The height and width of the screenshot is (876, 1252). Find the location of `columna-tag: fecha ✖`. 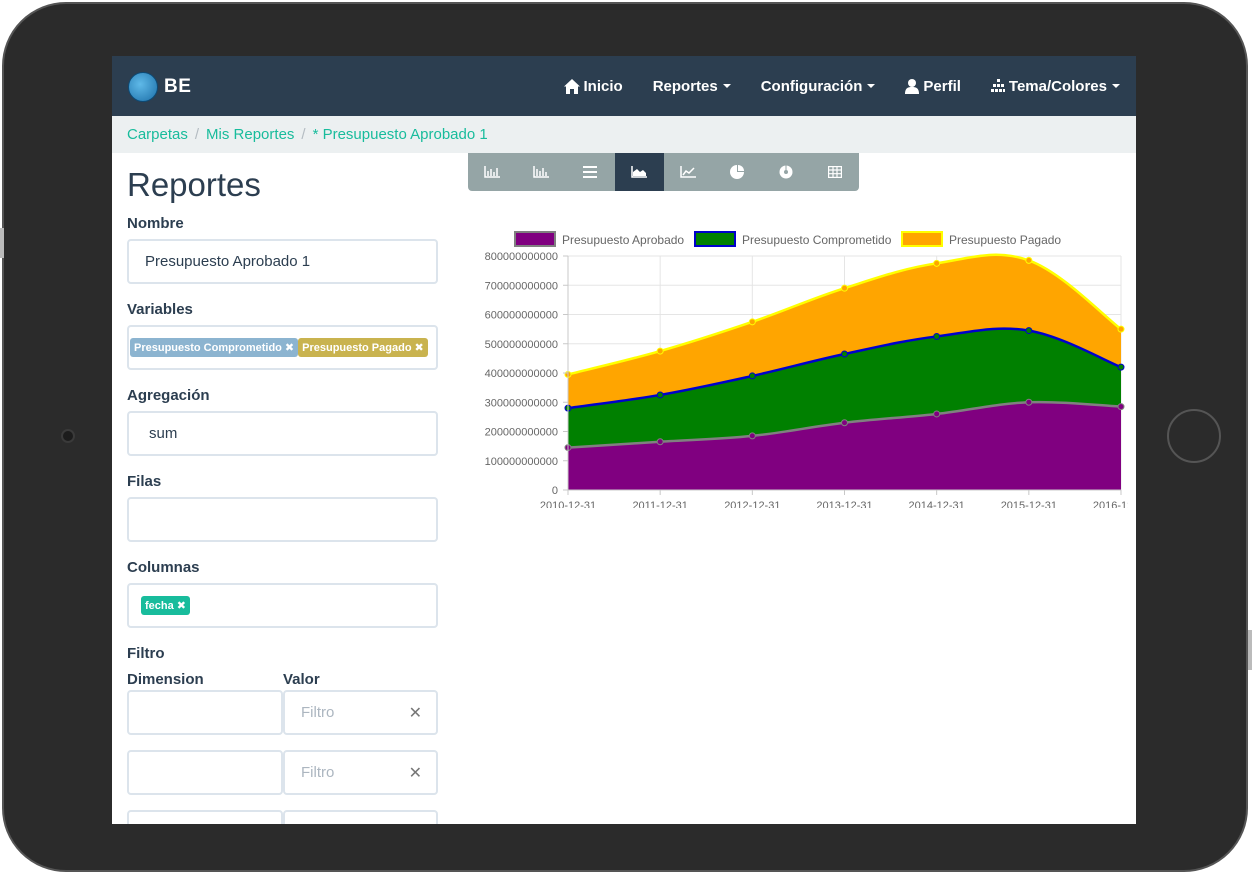

columna-tag: fecha ✖ is located at coordinates (165, 605).